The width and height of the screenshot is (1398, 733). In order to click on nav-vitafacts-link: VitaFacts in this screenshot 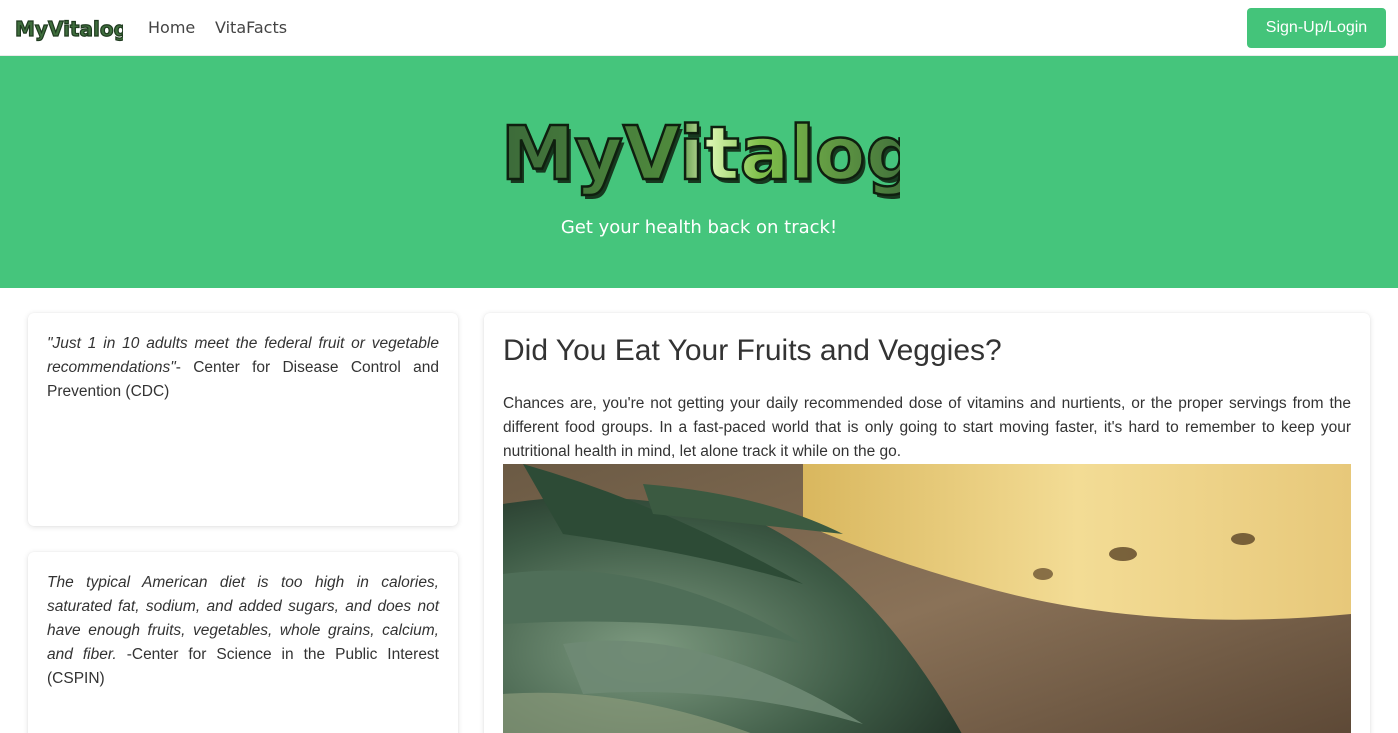, I will do `click(251, 28)`.